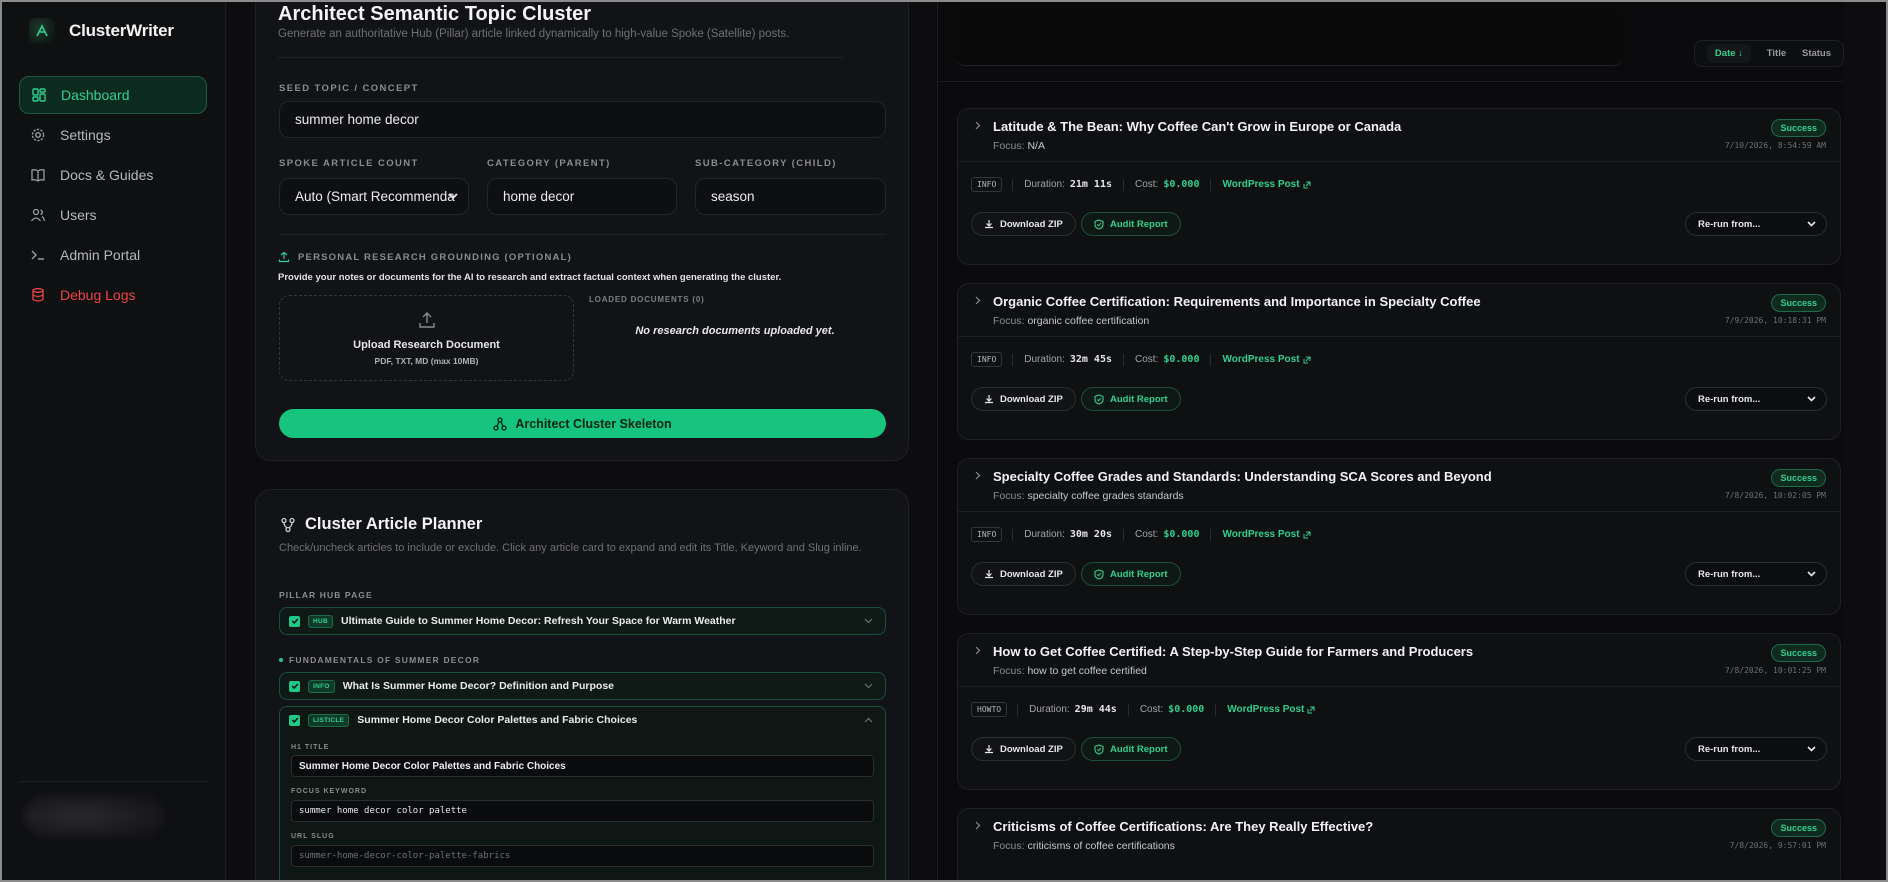 This screenshot has height=882, width=1888. I want to click on brand: ClusterWriter, so click(101, 31).